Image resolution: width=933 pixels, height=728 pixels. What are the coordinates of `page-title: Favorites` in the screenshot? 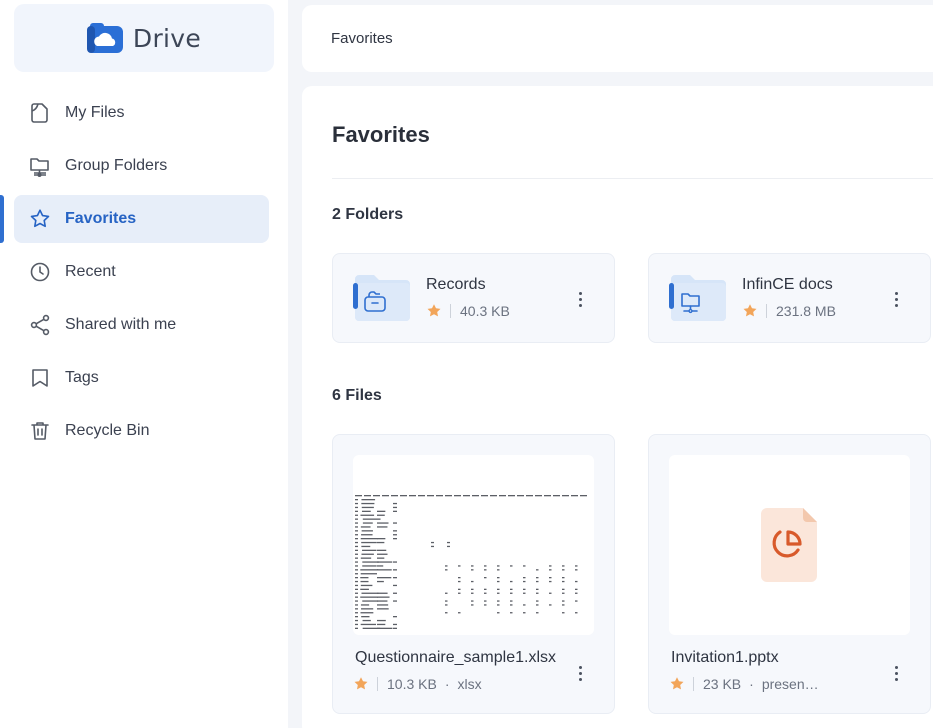 It's located at (381, 134).